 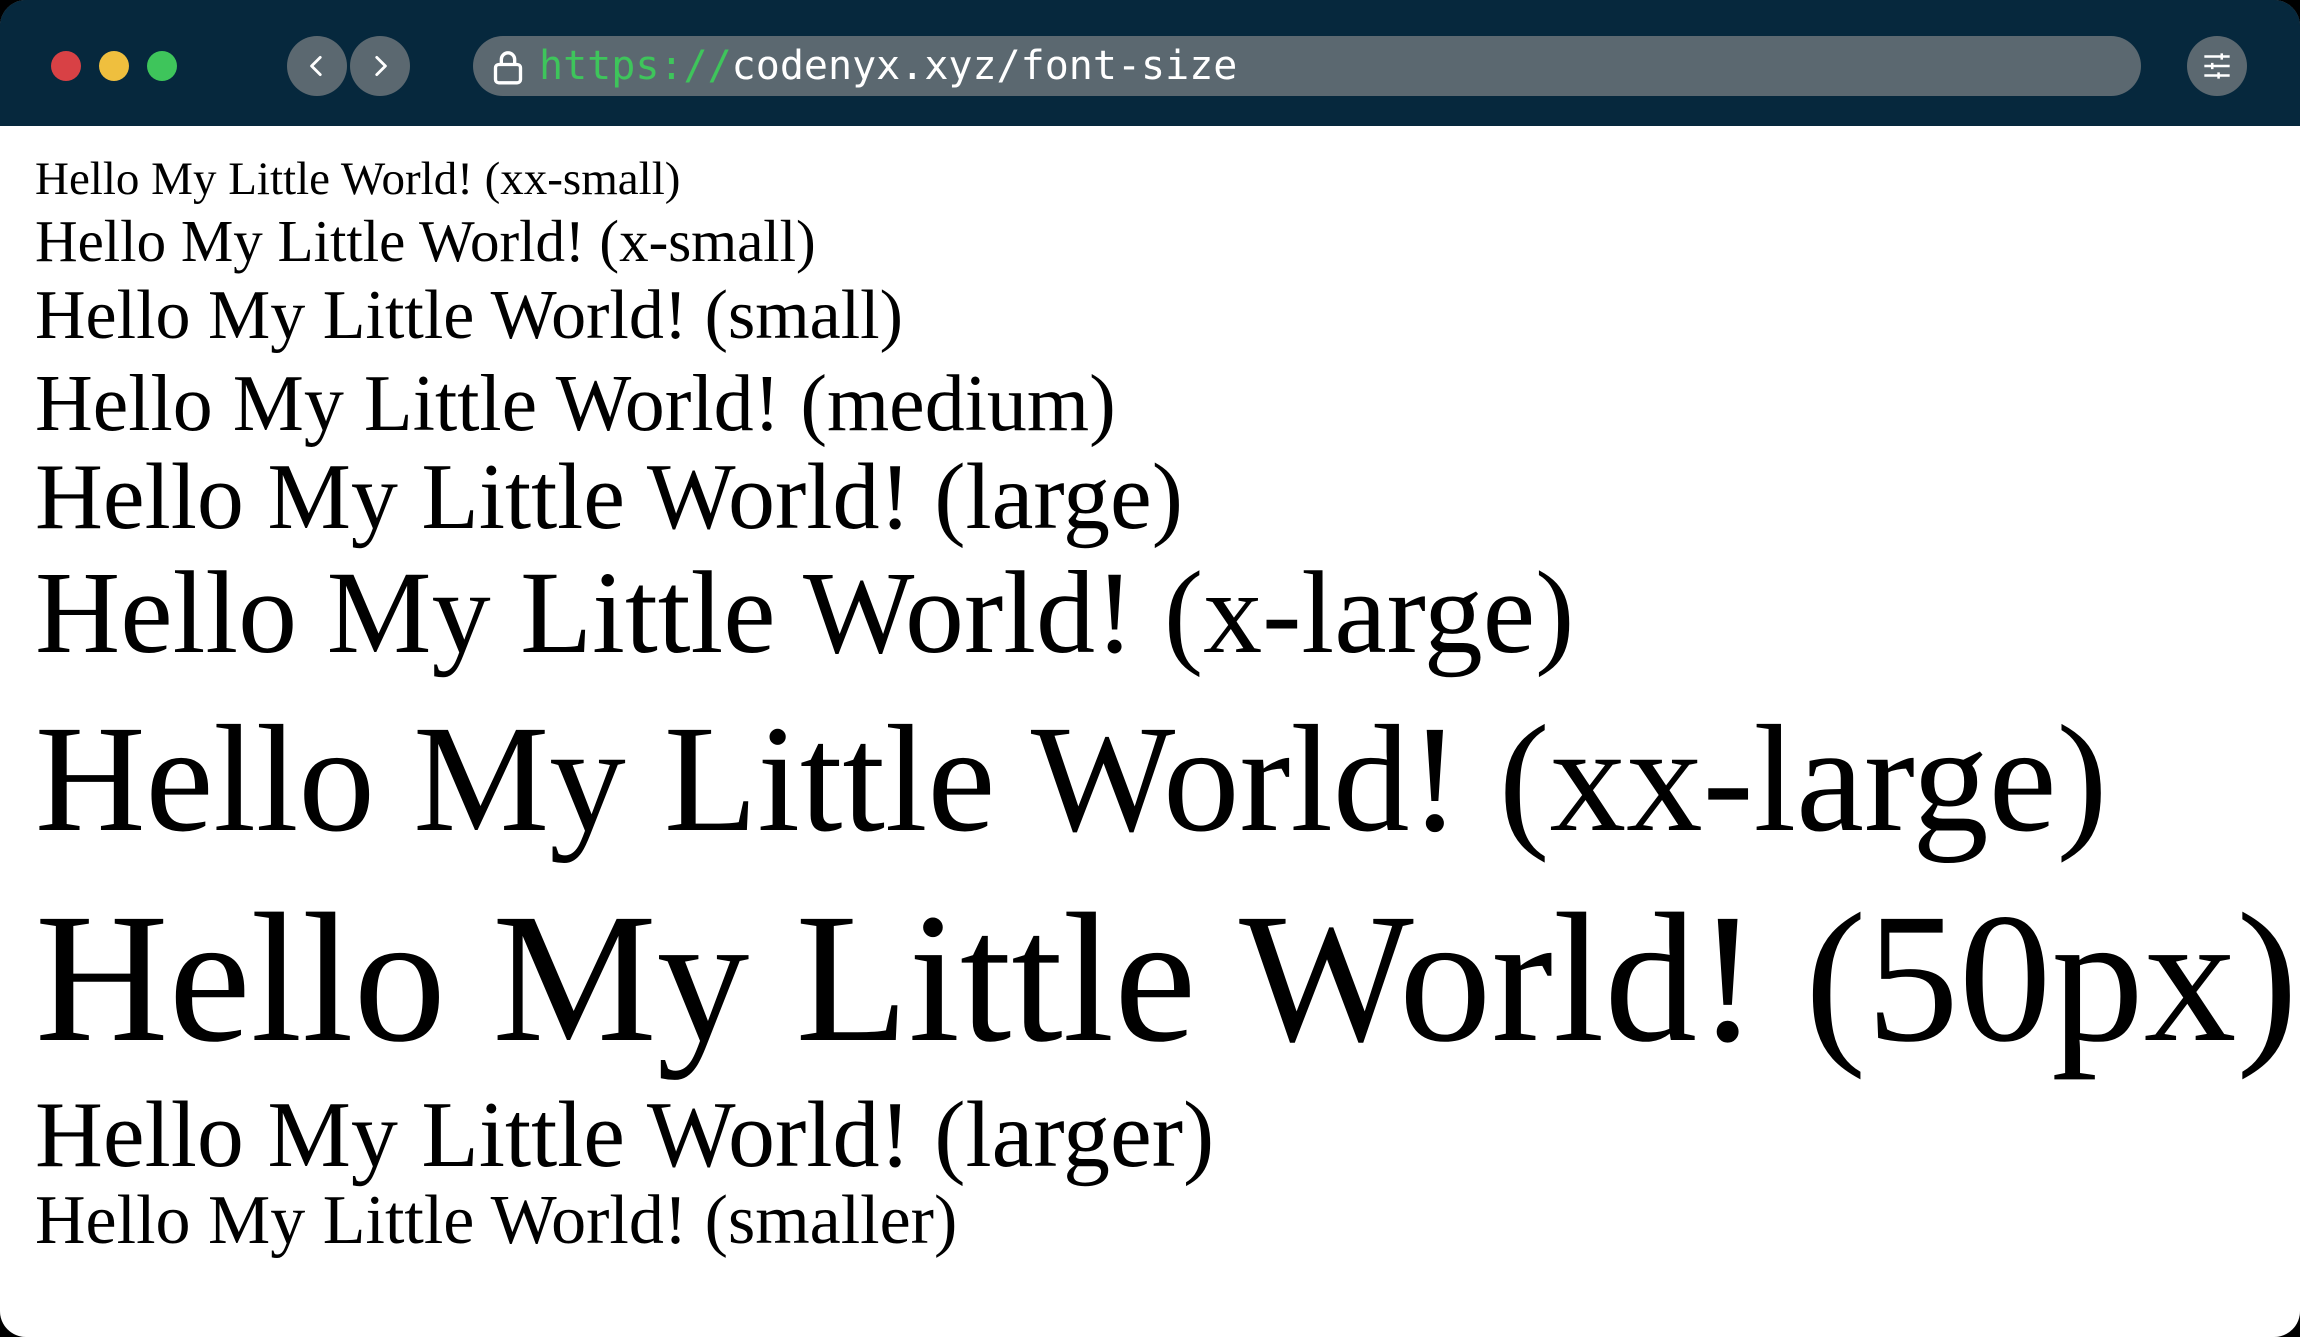 I want to click on sliders-icon, so click(x=2217, y=66).